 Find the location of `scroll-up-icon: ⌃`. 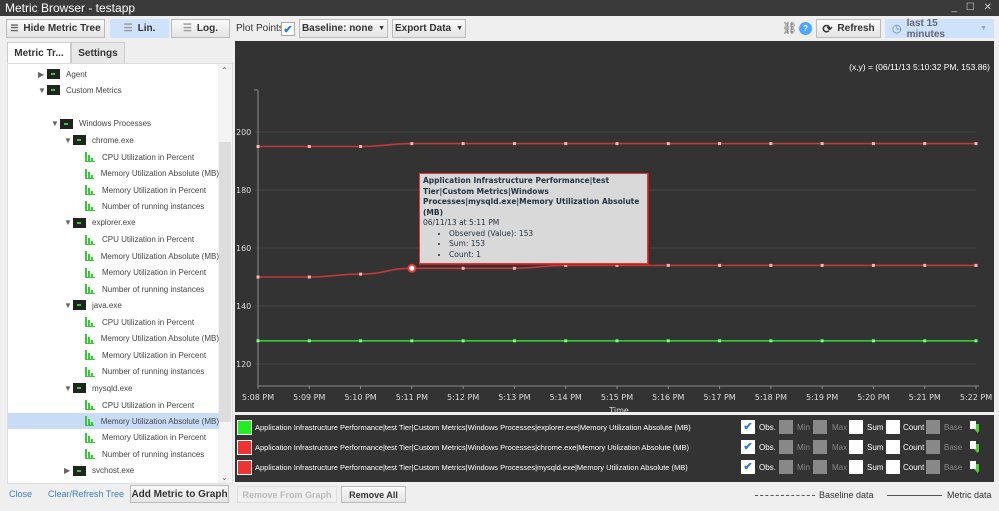

scroll-up-icon: ⌃ is located at coordinates (224, 70).